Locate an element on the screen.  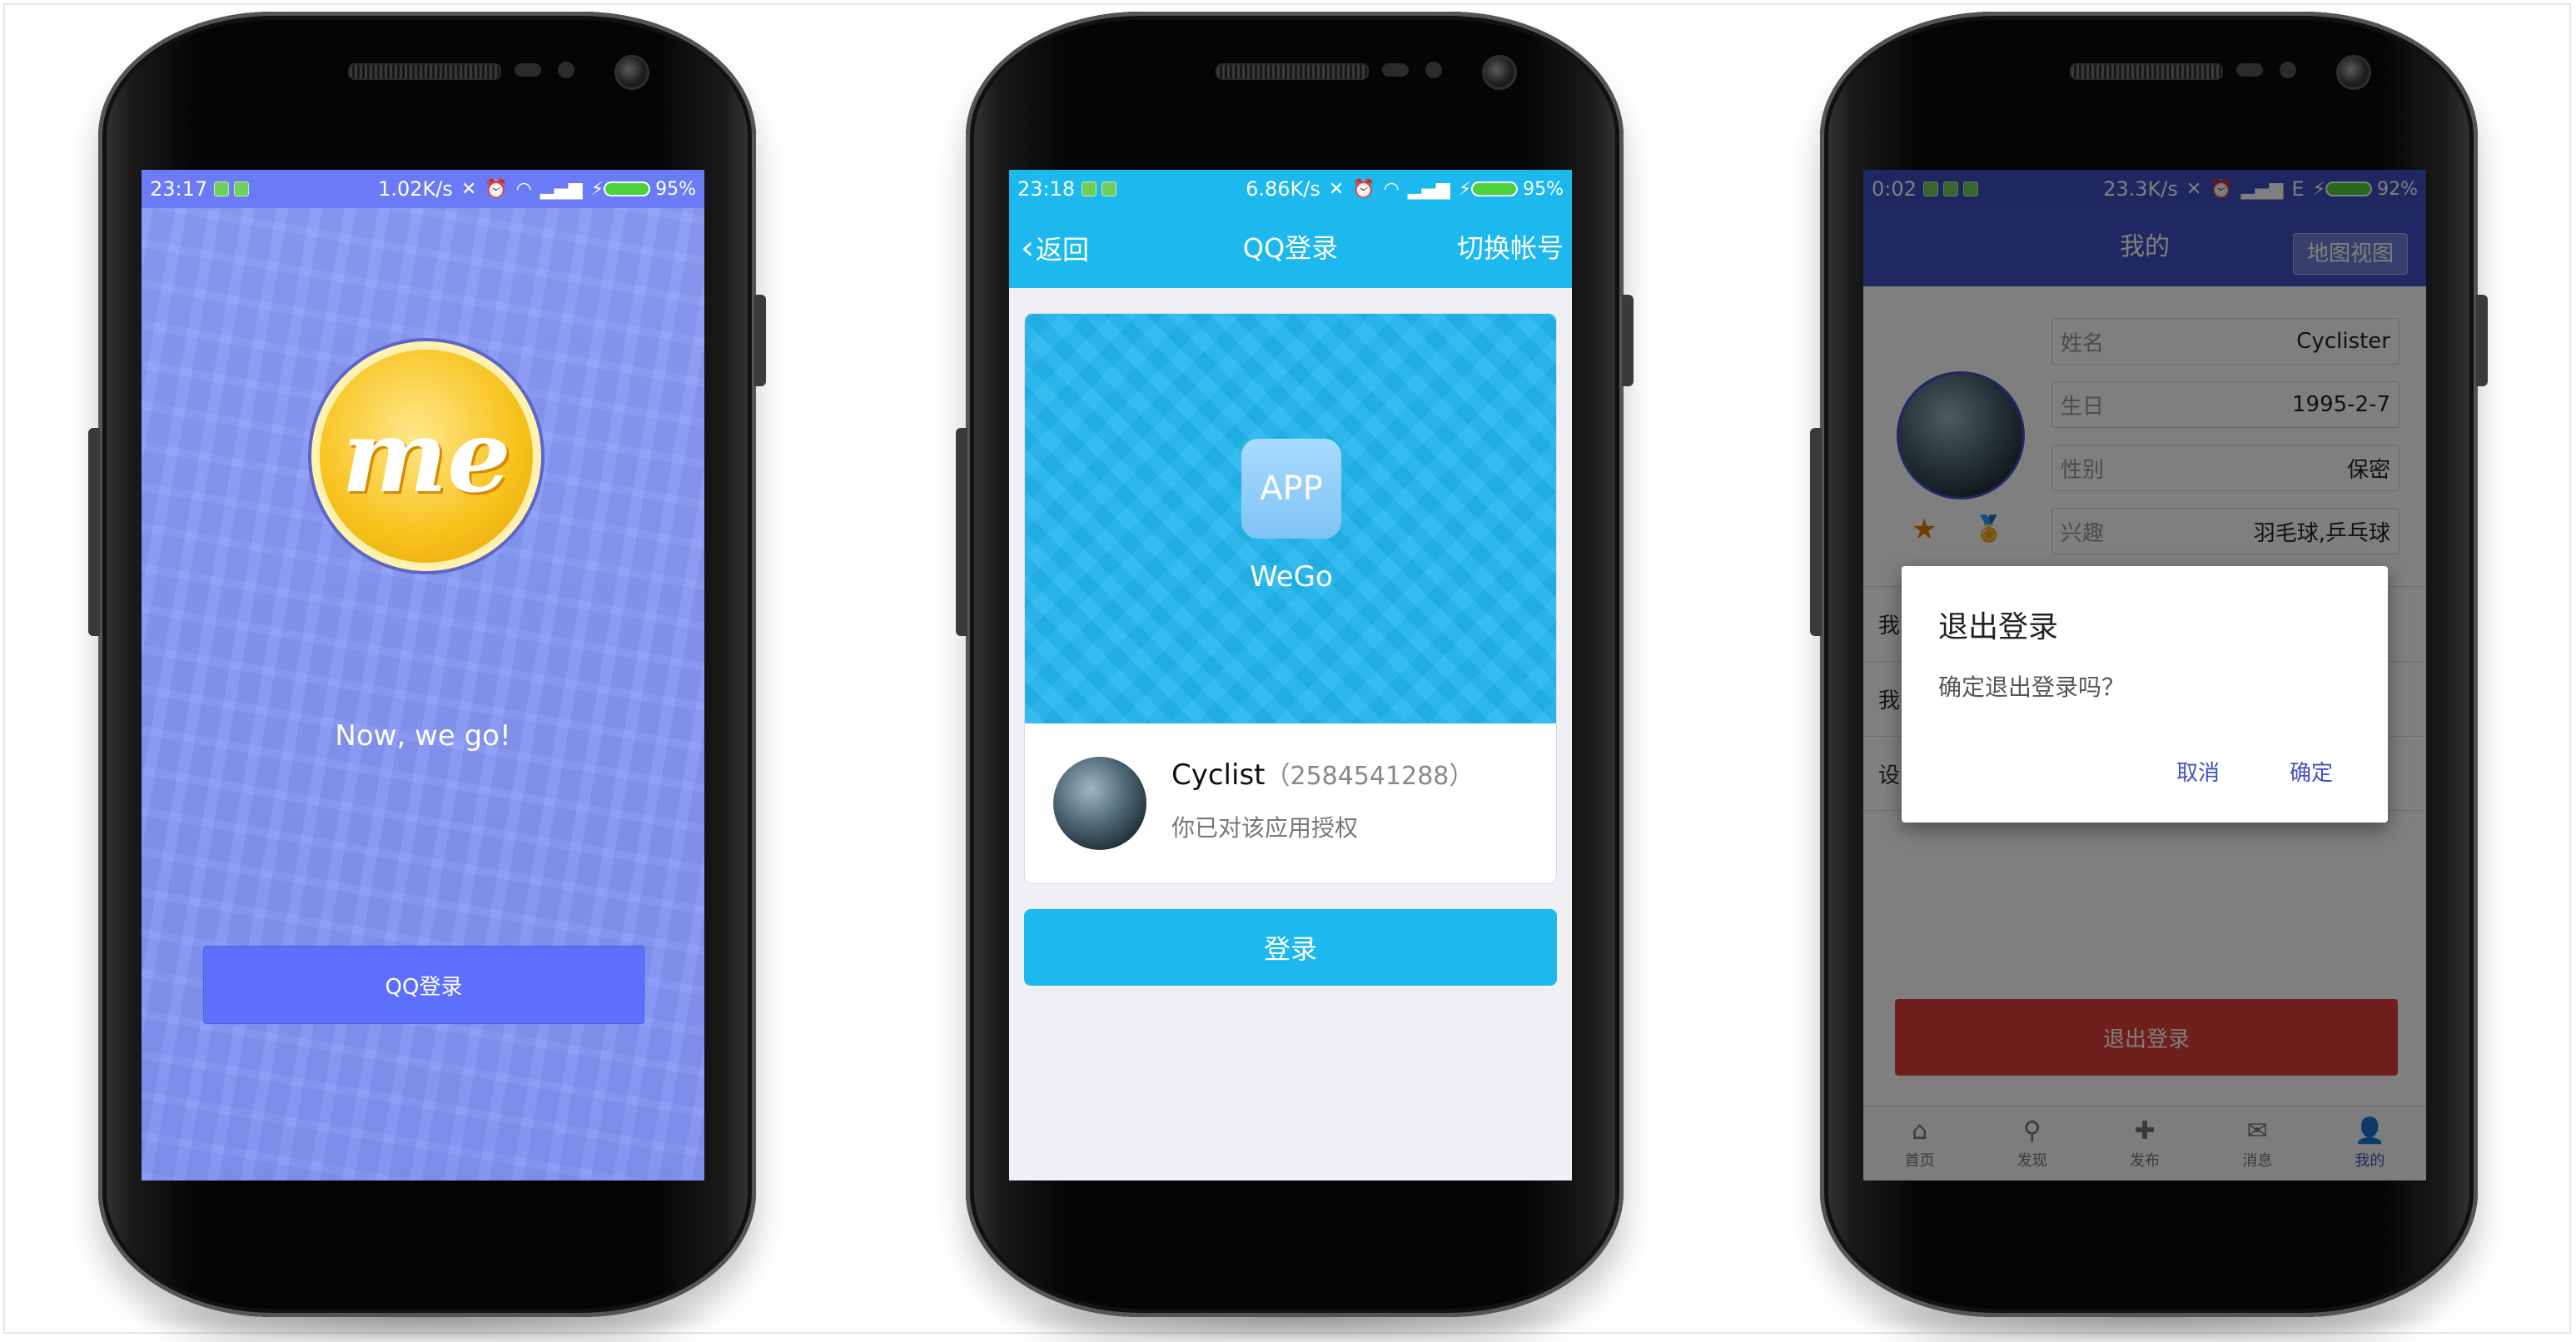
user-name: Cyclist is located at coordinates (1218, 775).